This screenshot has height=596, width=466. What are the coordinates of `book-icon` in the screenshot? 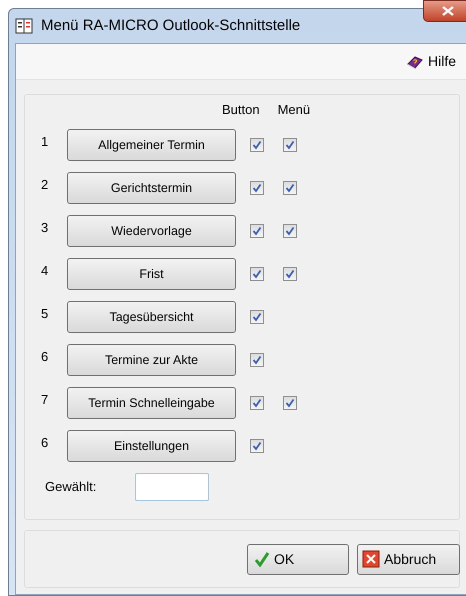 It's located at (24, 26).